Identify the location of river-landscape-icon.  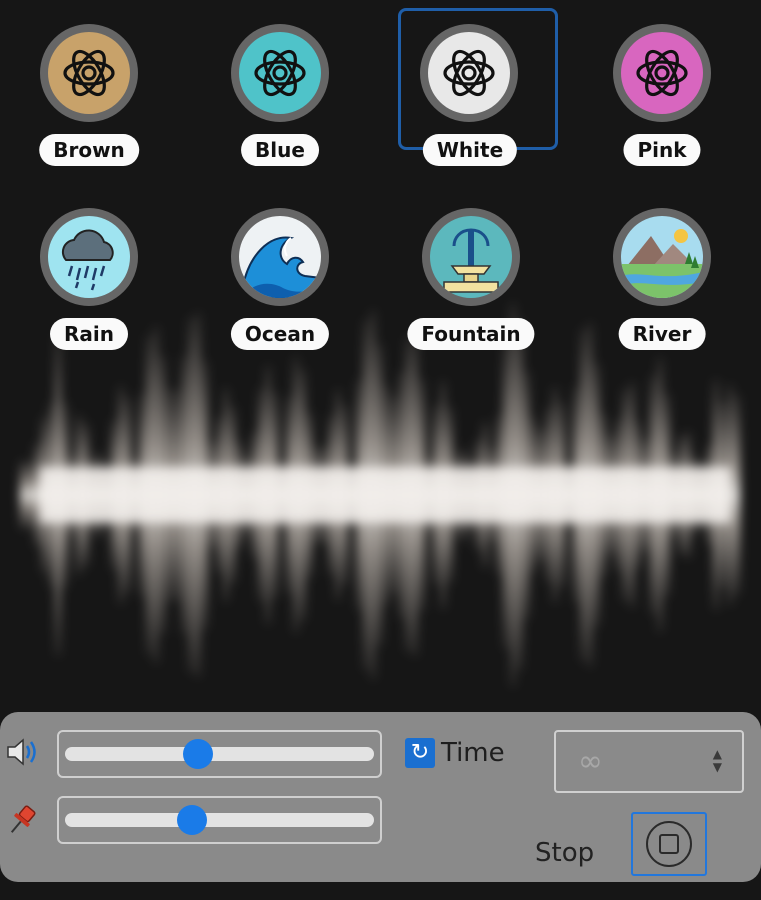
(662, 257).